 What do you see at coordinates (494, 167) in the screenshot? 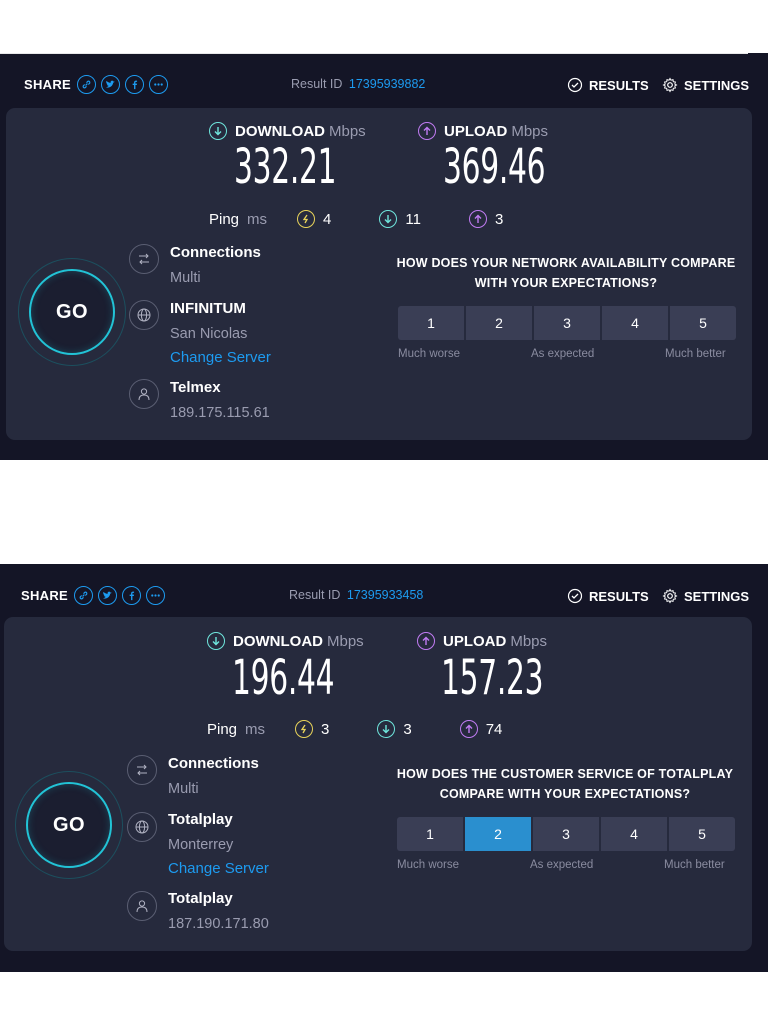
I see `upload-speed-value: 369.46` at bounding box center [494, 167].